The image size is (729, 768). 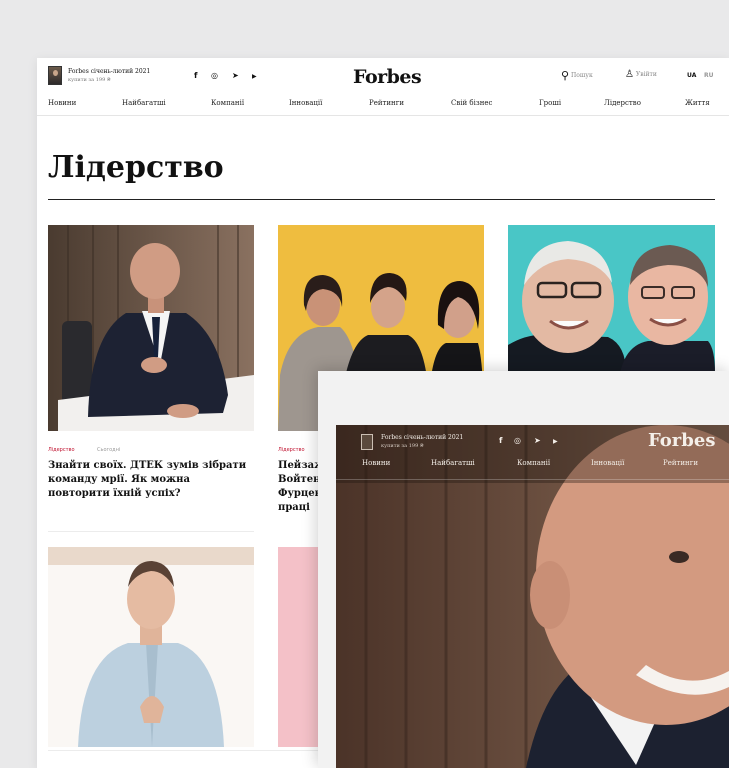 What do you see at coordinates (387, 77) in the screenshot?
I see `forbes-logo: Forbes` at bounding box center [387, 77].